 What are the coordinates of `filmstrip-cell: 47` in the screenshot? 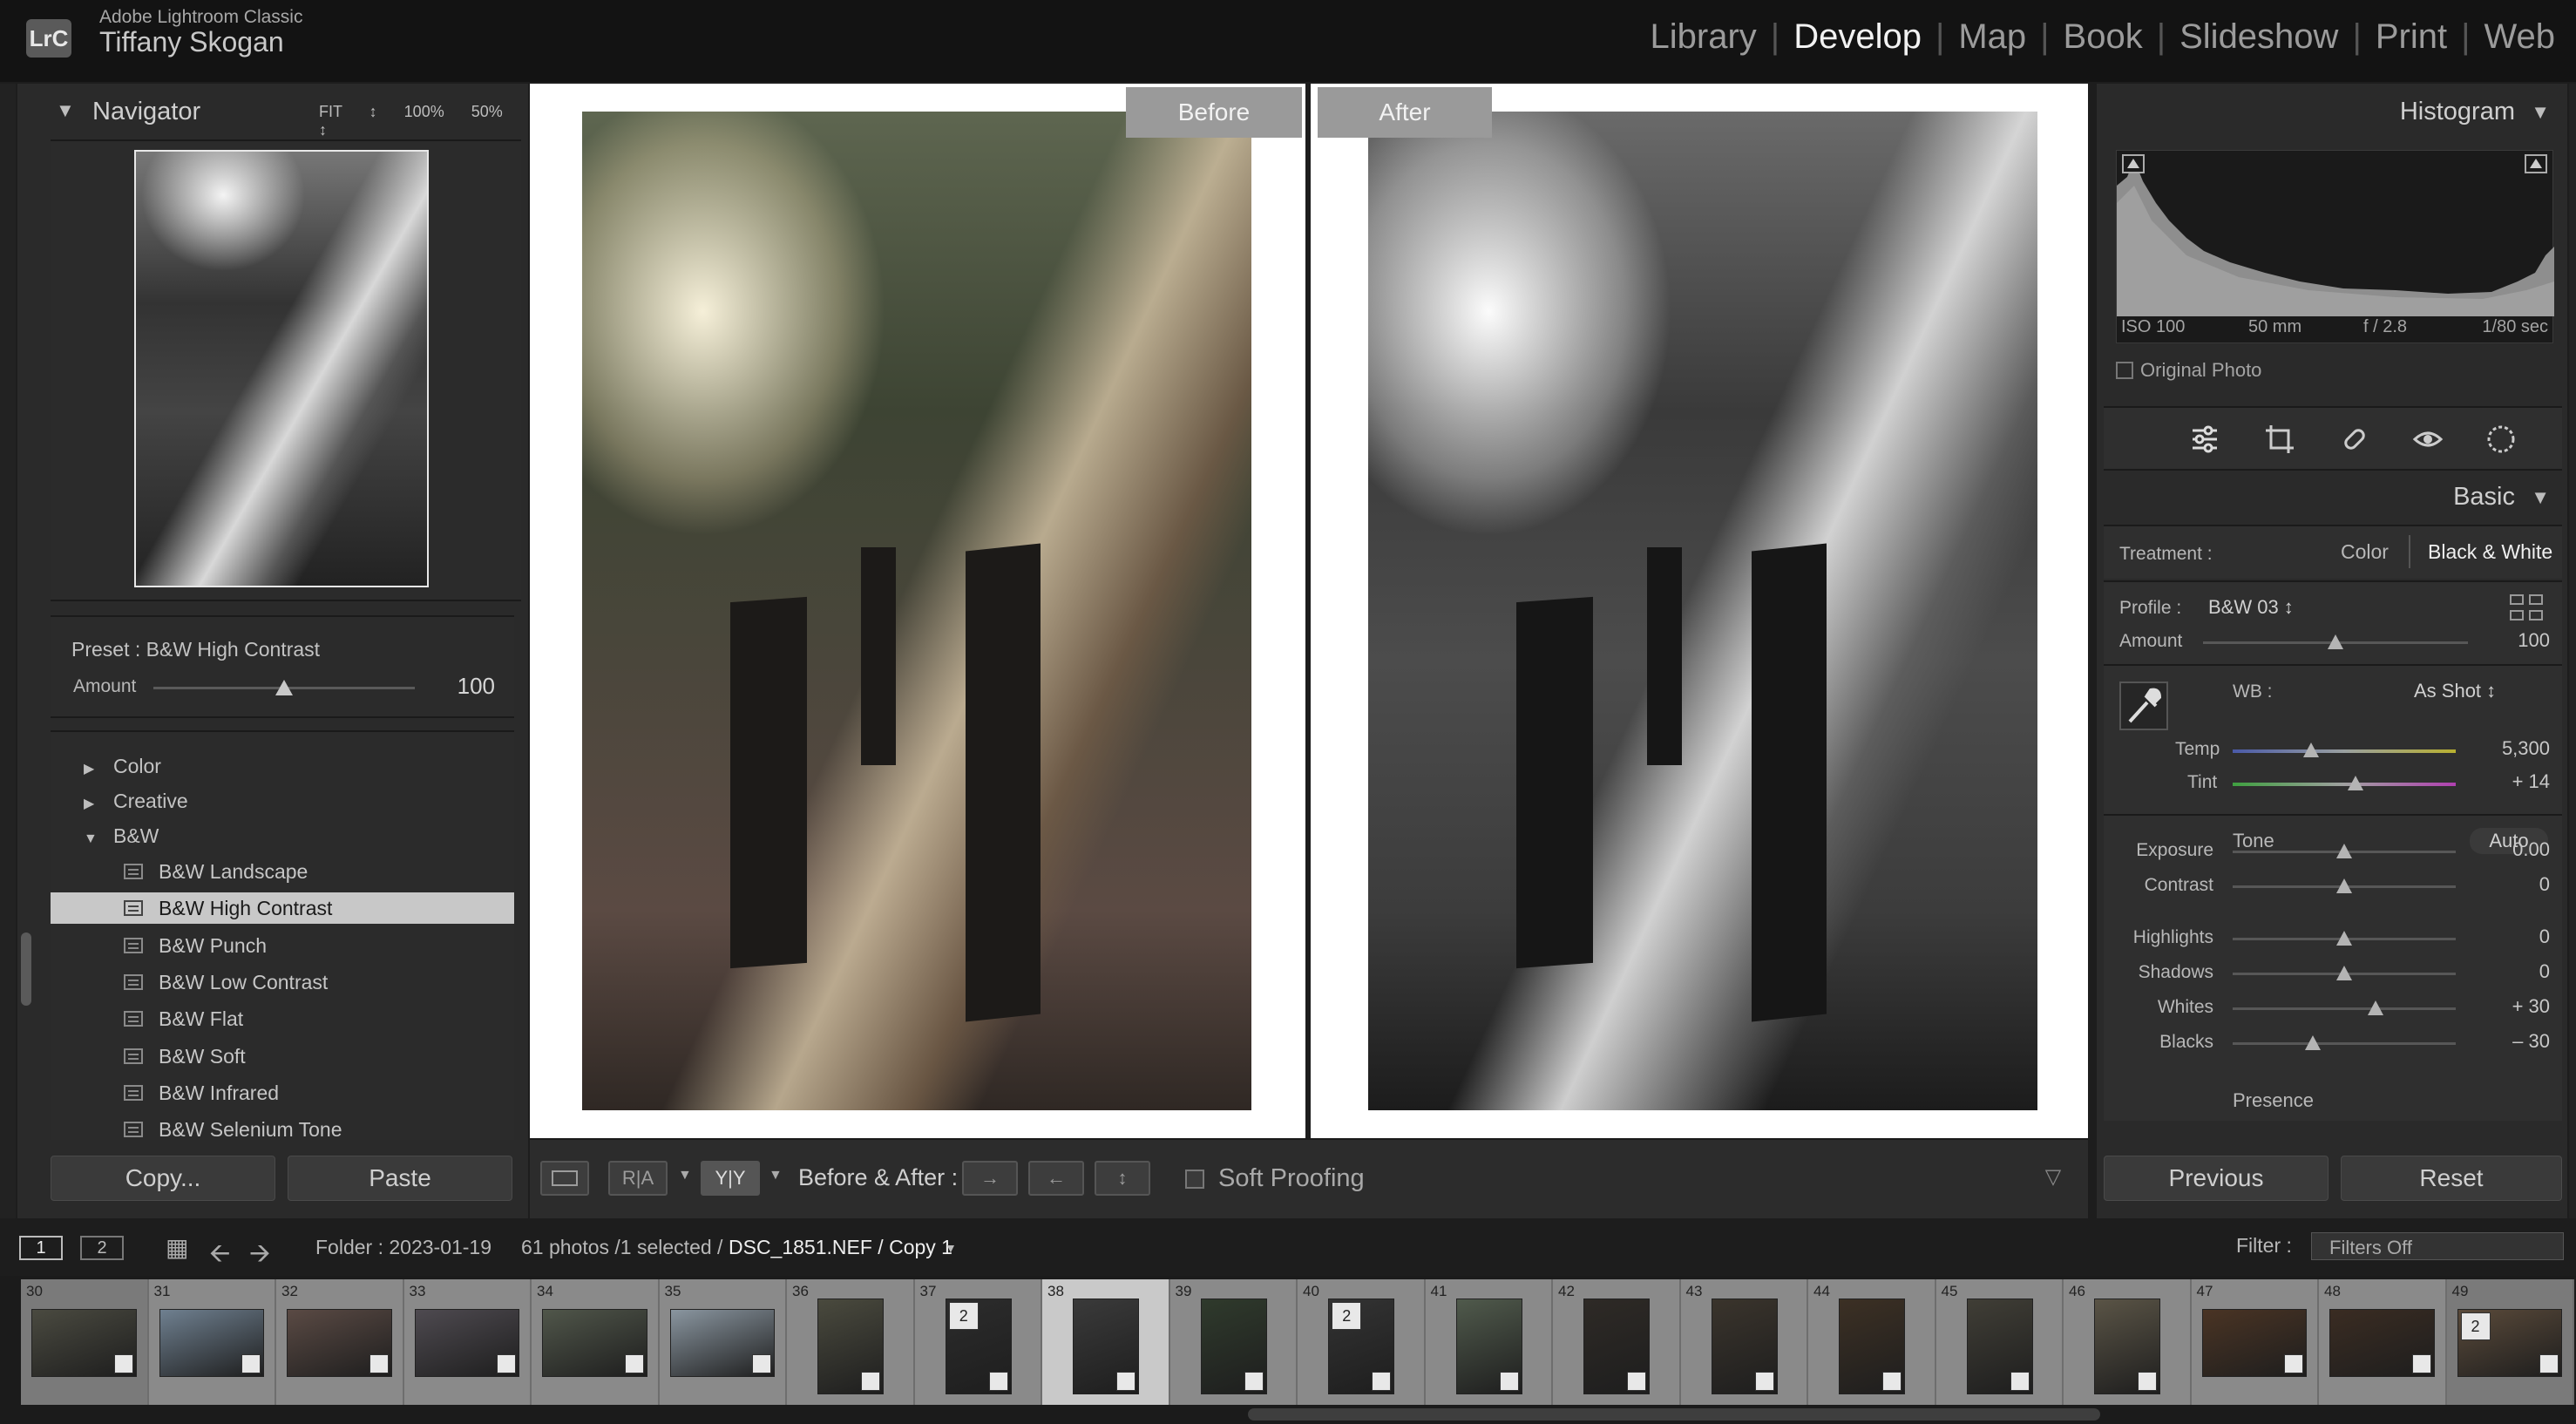 It's located at (2255, 1342).